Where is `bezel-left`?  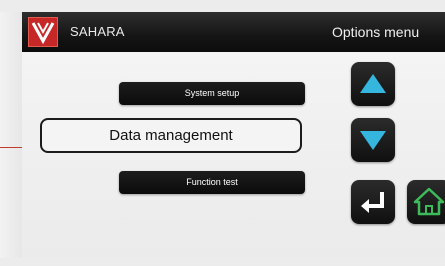 bezel-left is located at coordinates (11, 139).